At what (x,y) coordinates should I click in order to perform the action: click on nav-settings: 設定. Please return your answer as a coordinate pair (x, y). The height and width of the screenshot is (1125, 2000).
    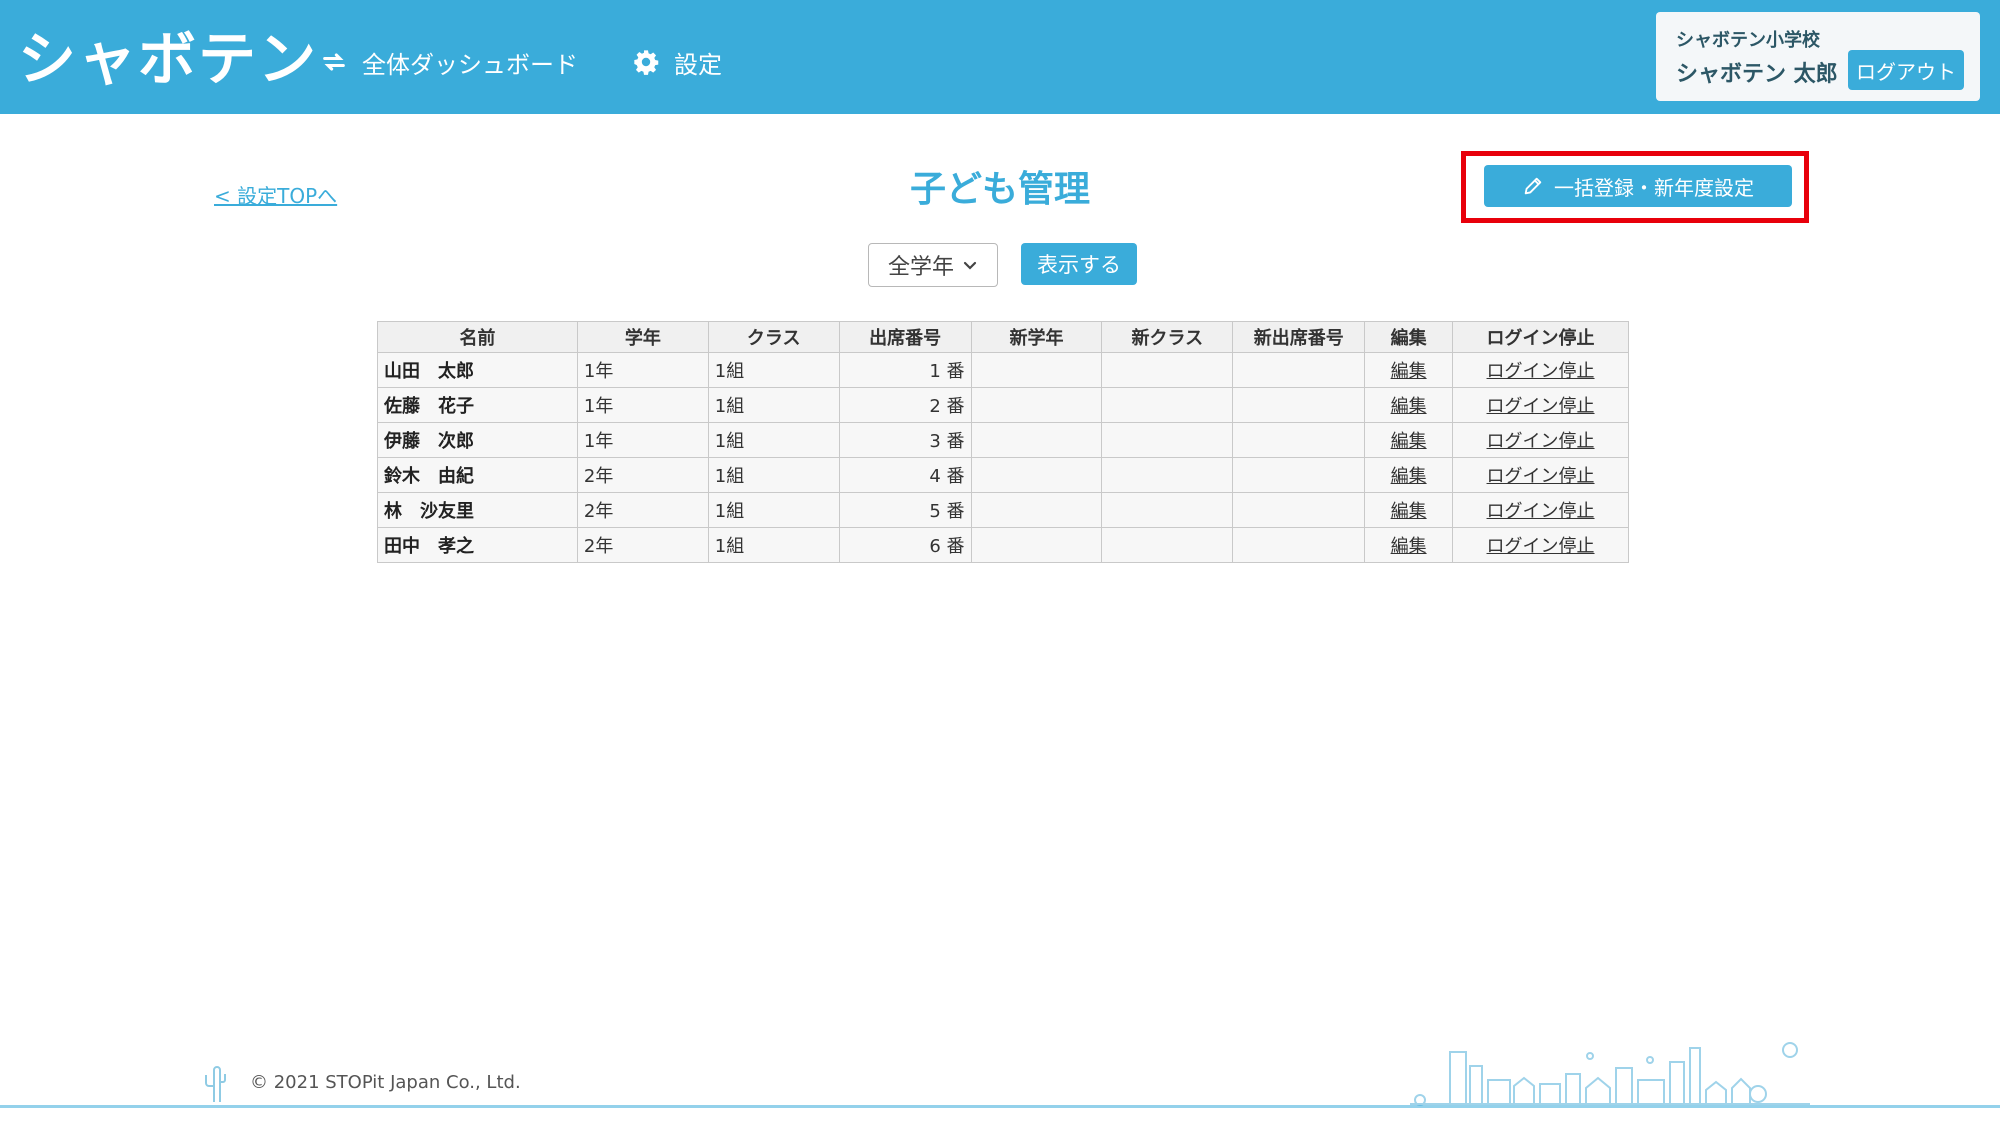
    Looking at the image, I should click on (677, 62).